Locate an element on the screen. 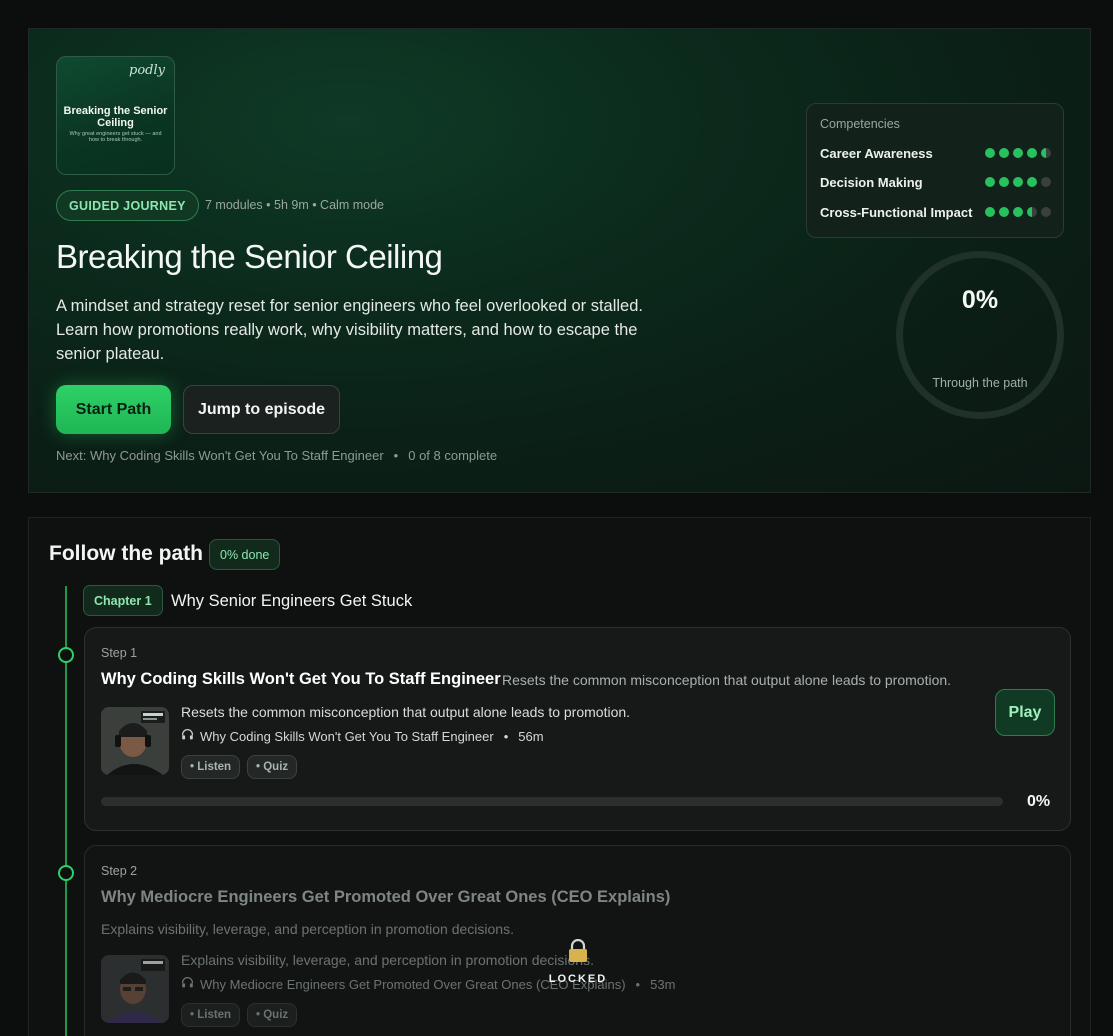 The height and width of the screenshot is (1036, 1113). step-progress-value: 0% is located at coordinates (1039, 801).